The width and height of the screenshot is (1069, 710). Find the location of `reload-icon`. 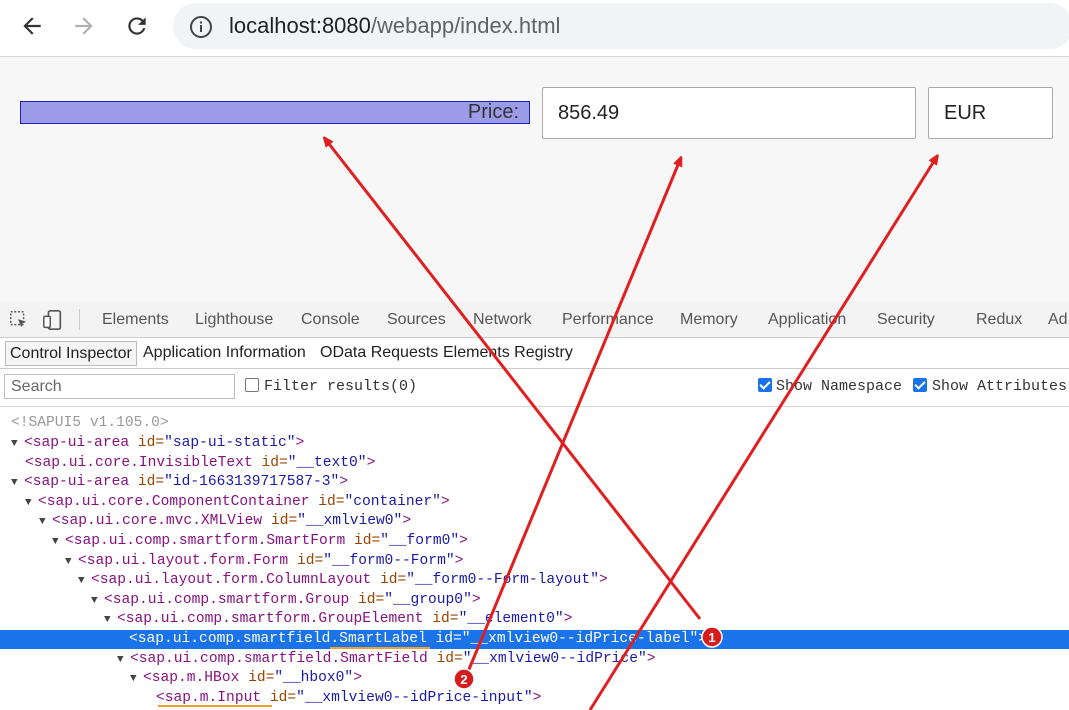

reload-icon is located at coordinates (137, 26).